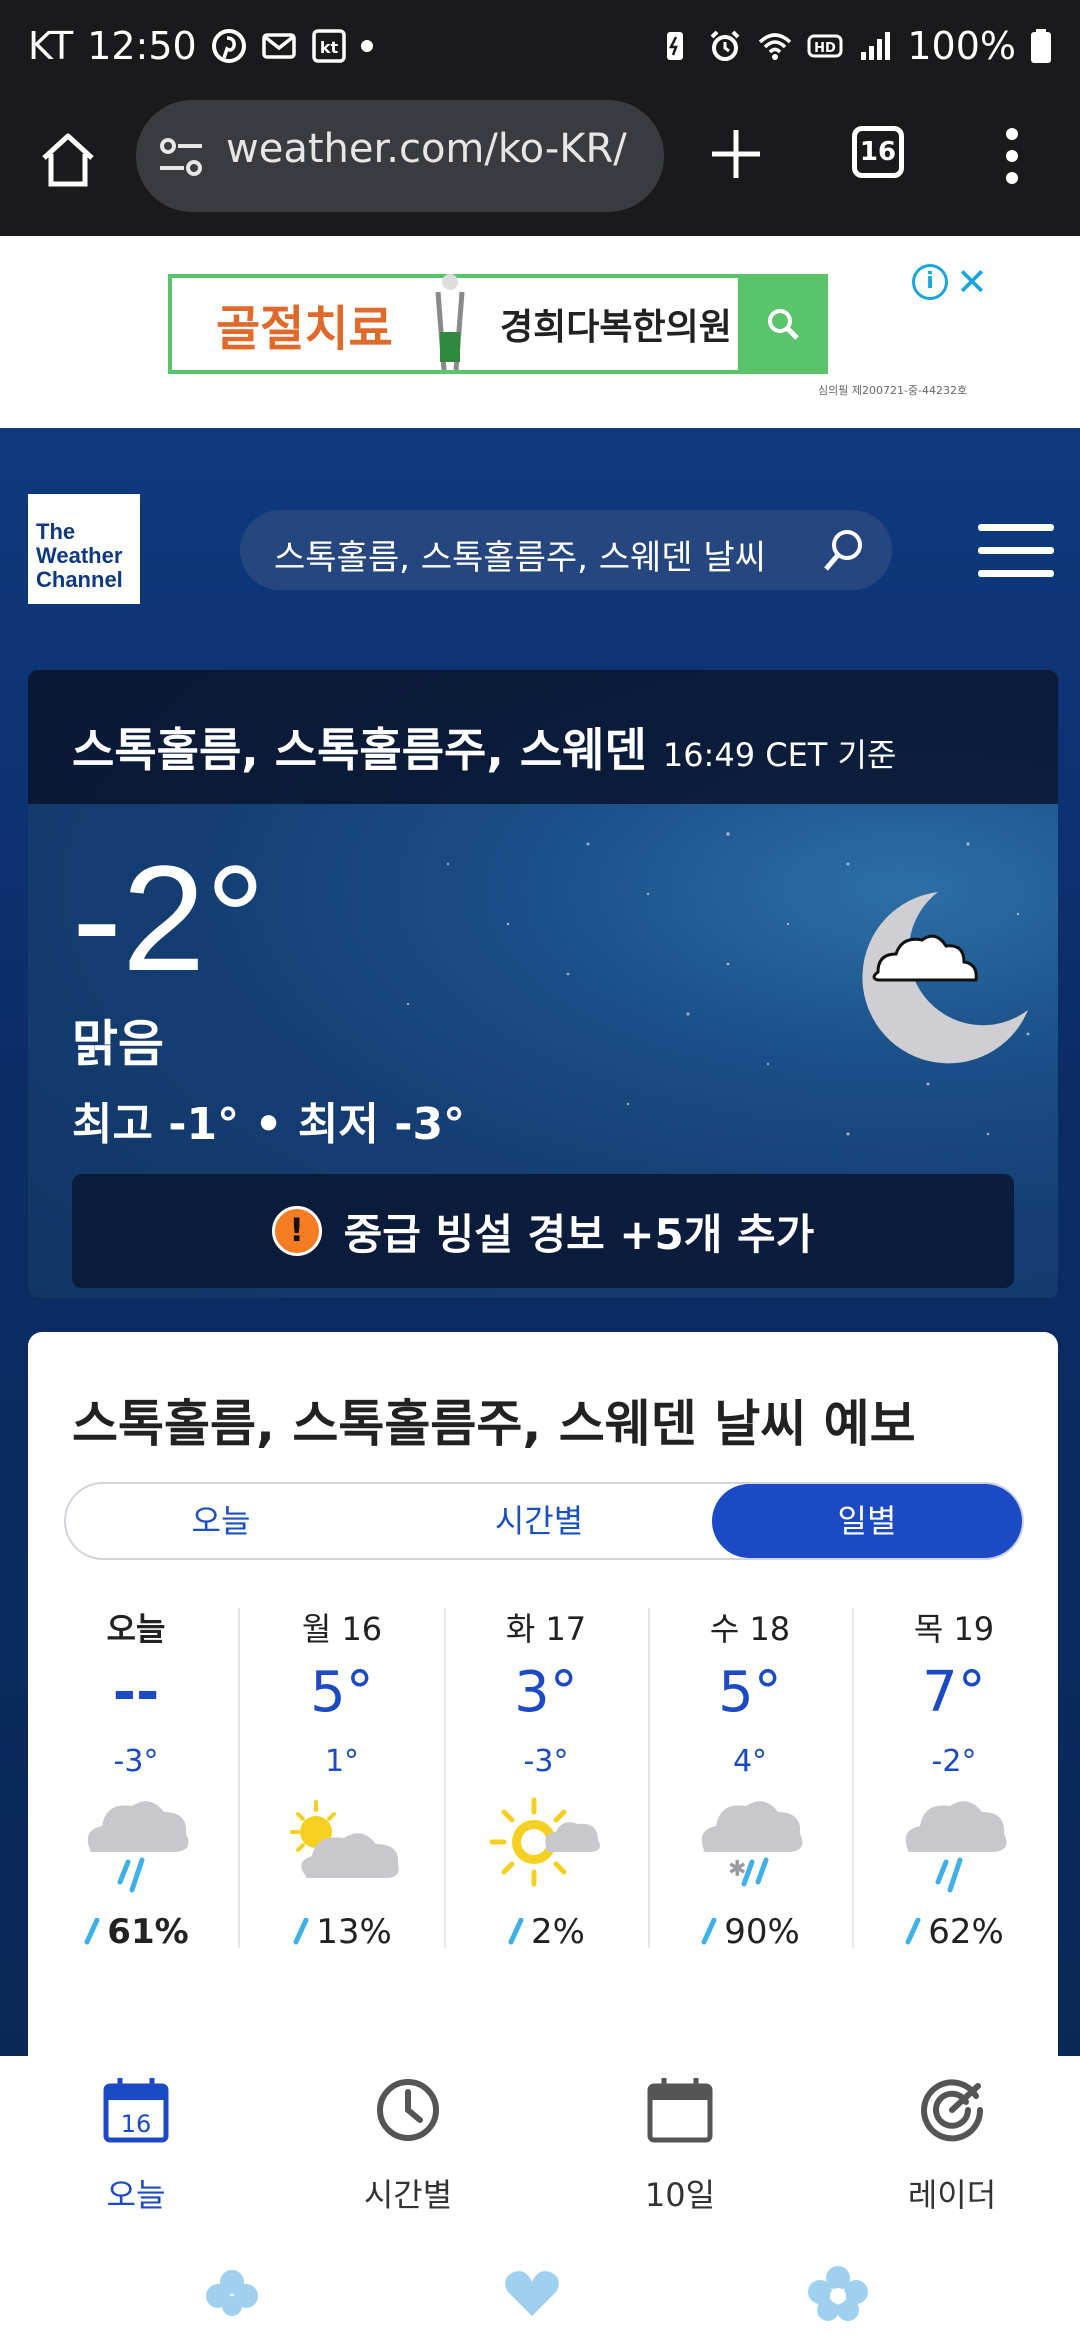 This screenshot has width=1080, height=2340. What do you see at coordinates (752, 1844) in the screenshot?
I see `rain-snow-icon: ✱` at bounding box center [752, 1844].